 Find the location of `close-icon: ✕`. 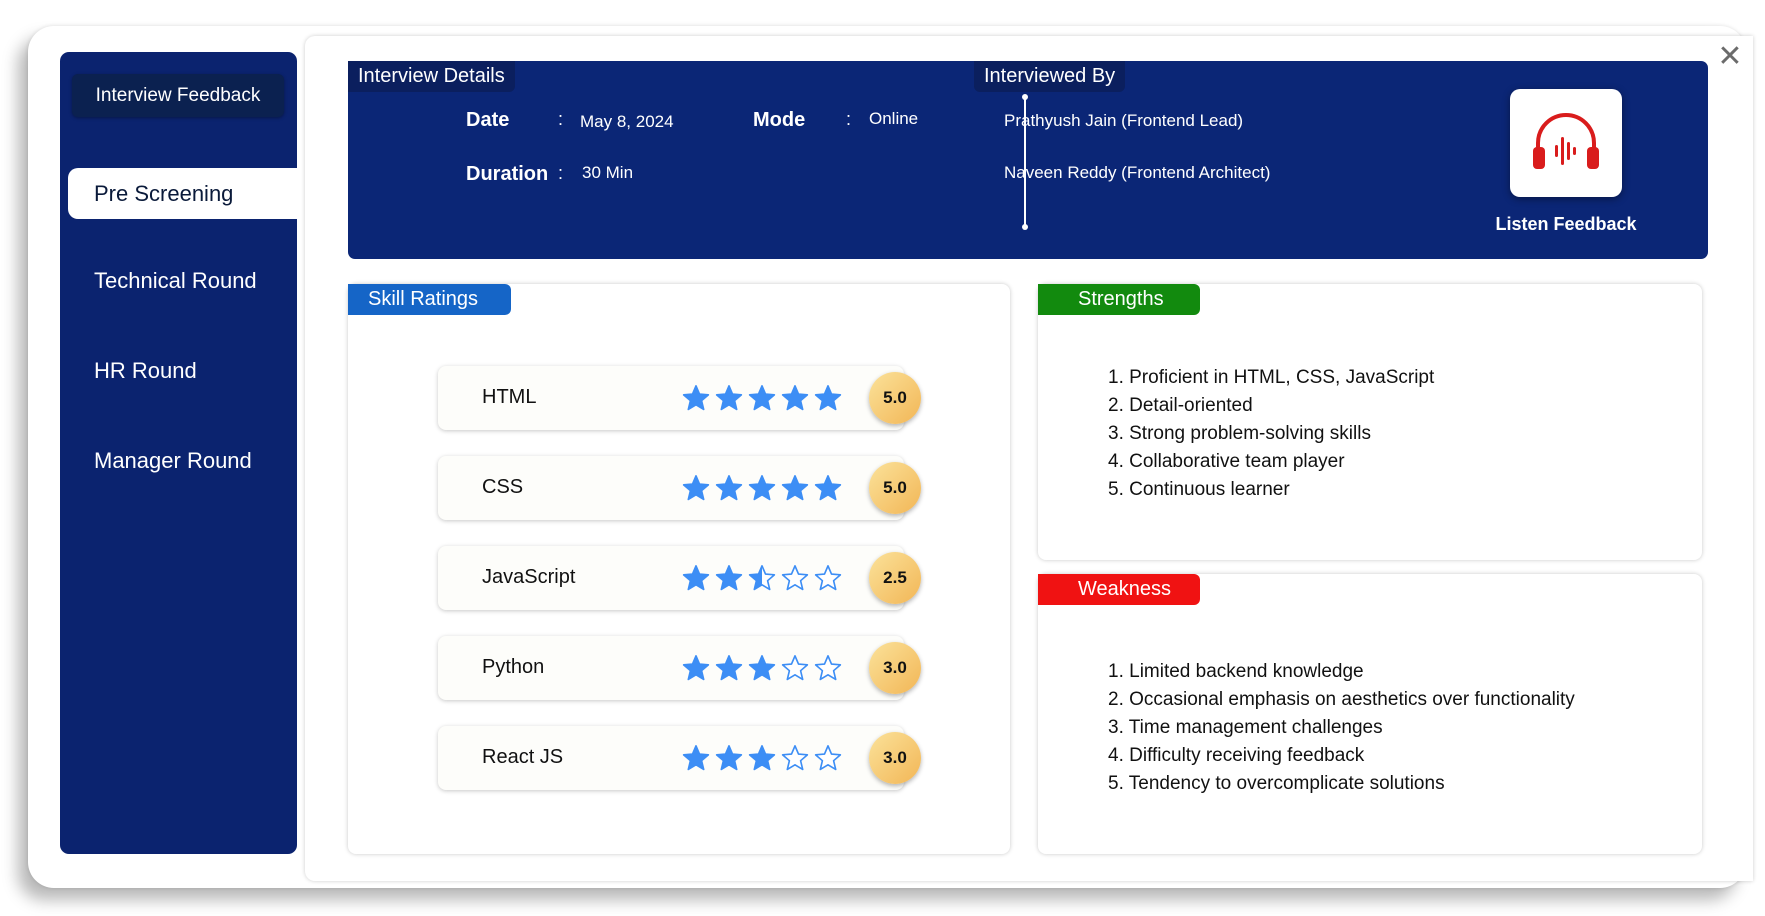

close-icon: ✕ is located at coordinates (1730, 57).